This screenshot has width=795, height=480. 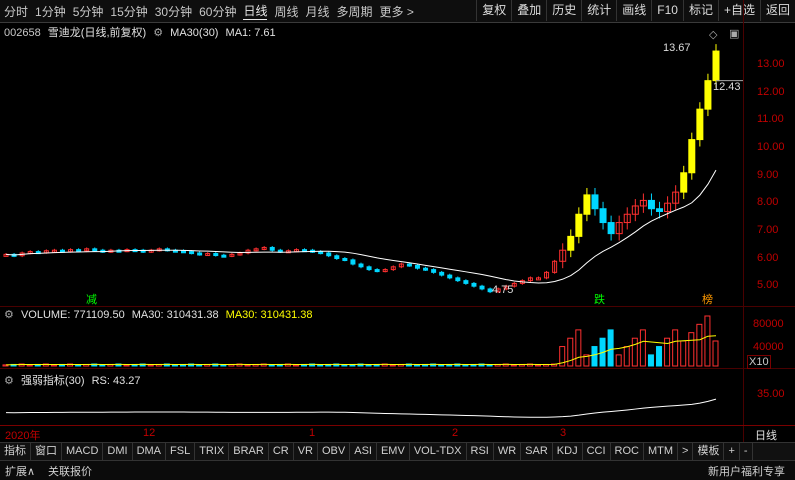 What do you see at coordinates (438, 451) in the screenshot?
I see `indicator-tab-13: VOL-TDX` at bounding box center [438, 451].